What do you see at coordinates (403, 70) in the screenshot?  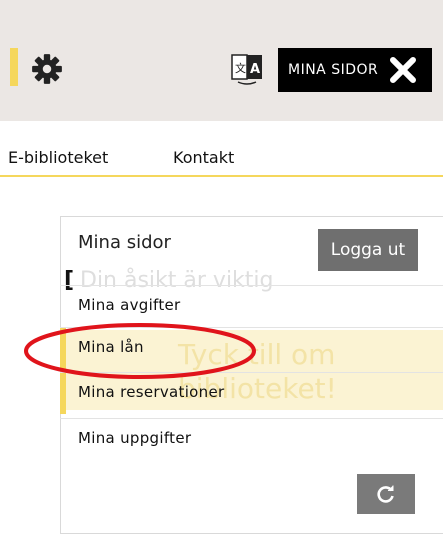 I see `close-icon` at bounding box center [403, 70].